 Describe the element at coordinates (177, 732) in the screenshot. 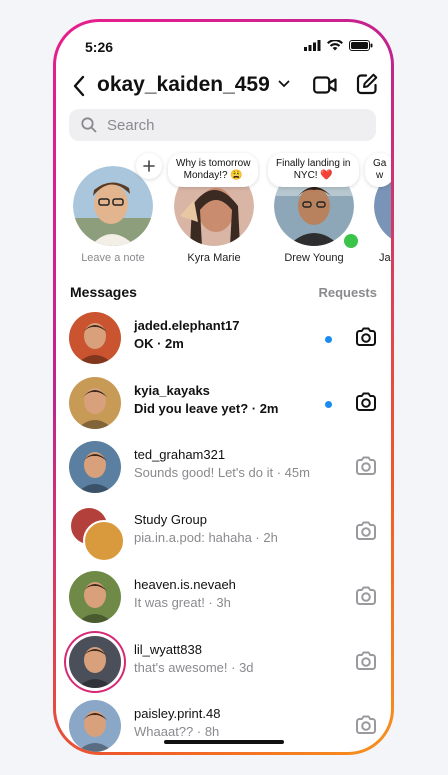

I see `thread-preview: Whaaat?? · 8h` at that location.